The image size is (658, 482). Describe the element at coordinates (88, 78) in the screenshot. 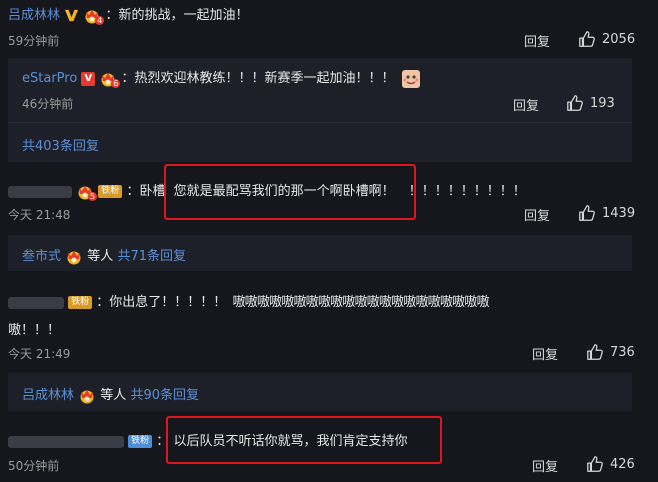

I see `verified-v-badge-icon: V` at that location.